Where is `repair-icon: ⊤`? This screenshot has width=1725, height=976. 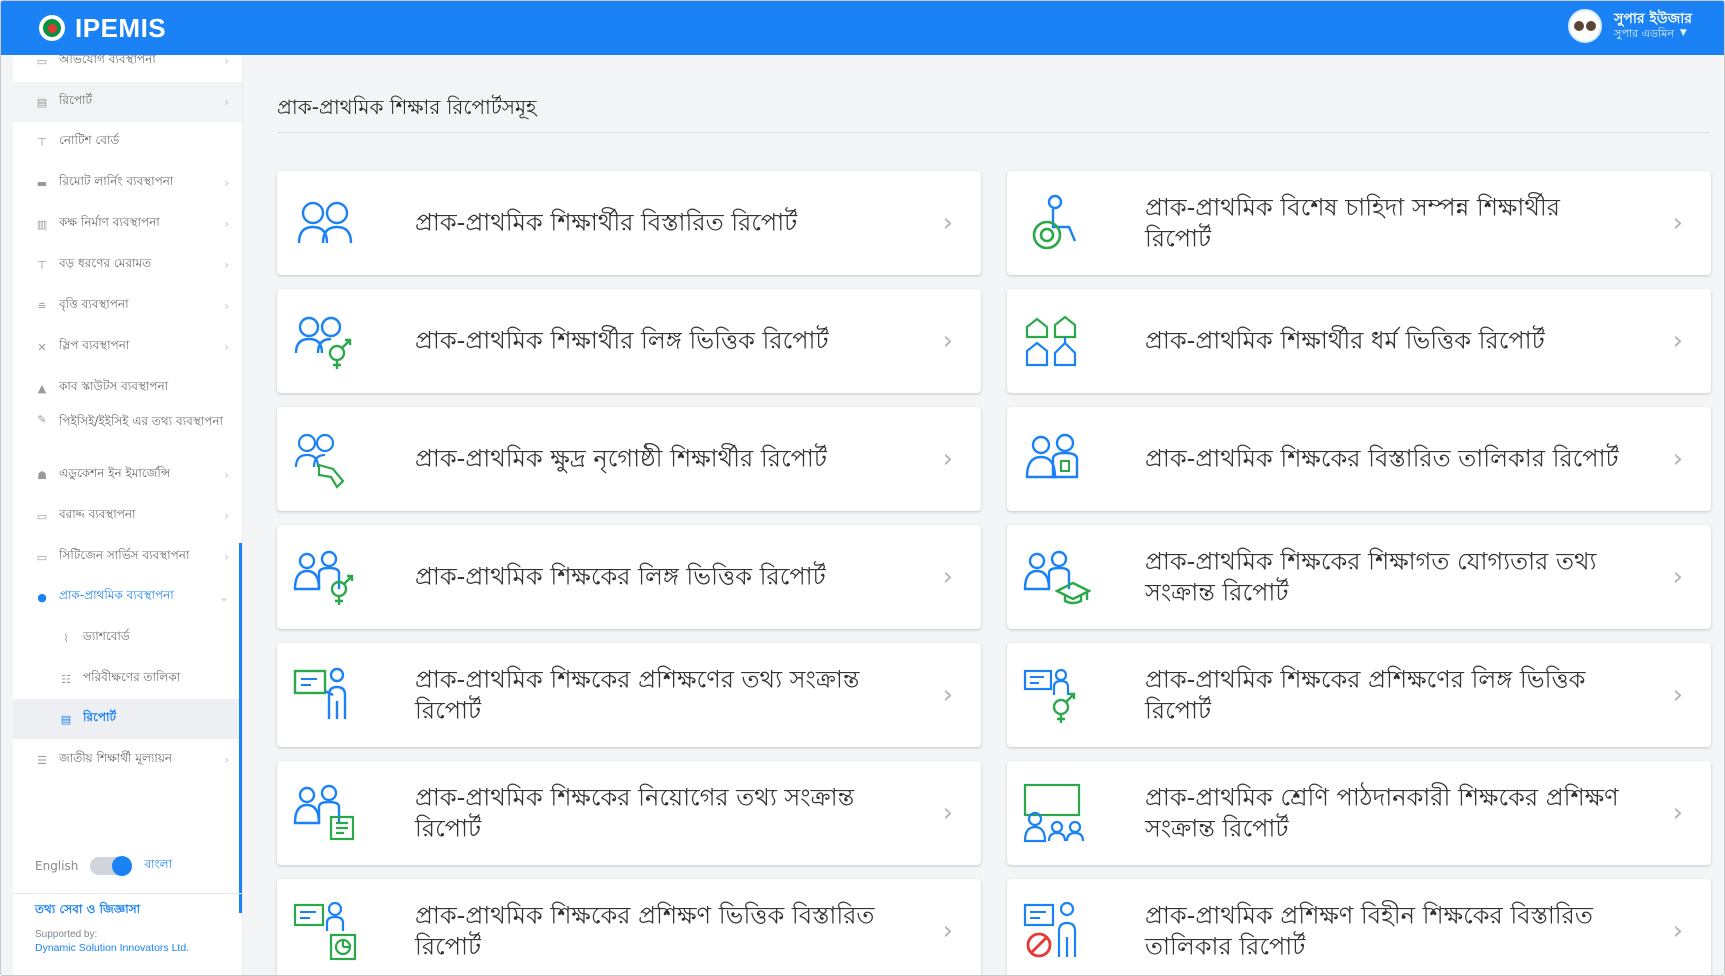 repair-icon: ⊤ is located at coordinates (42, 265).